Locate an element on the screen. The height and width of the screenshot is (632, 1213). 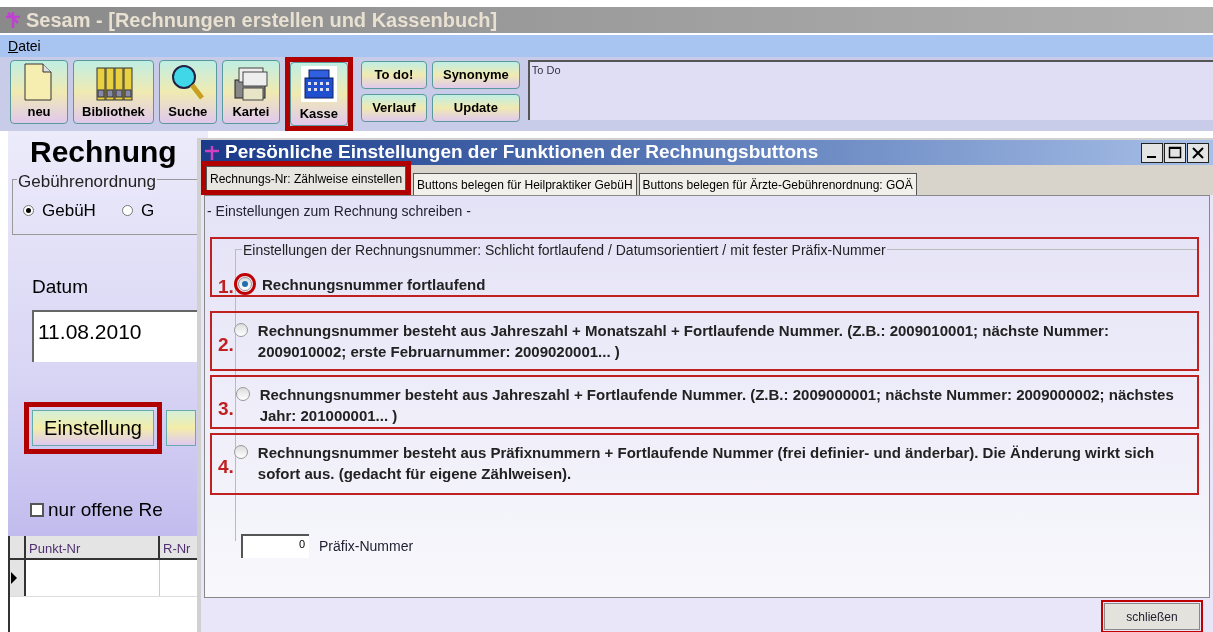
step-number: 3. is located at coordinates (226, 409).